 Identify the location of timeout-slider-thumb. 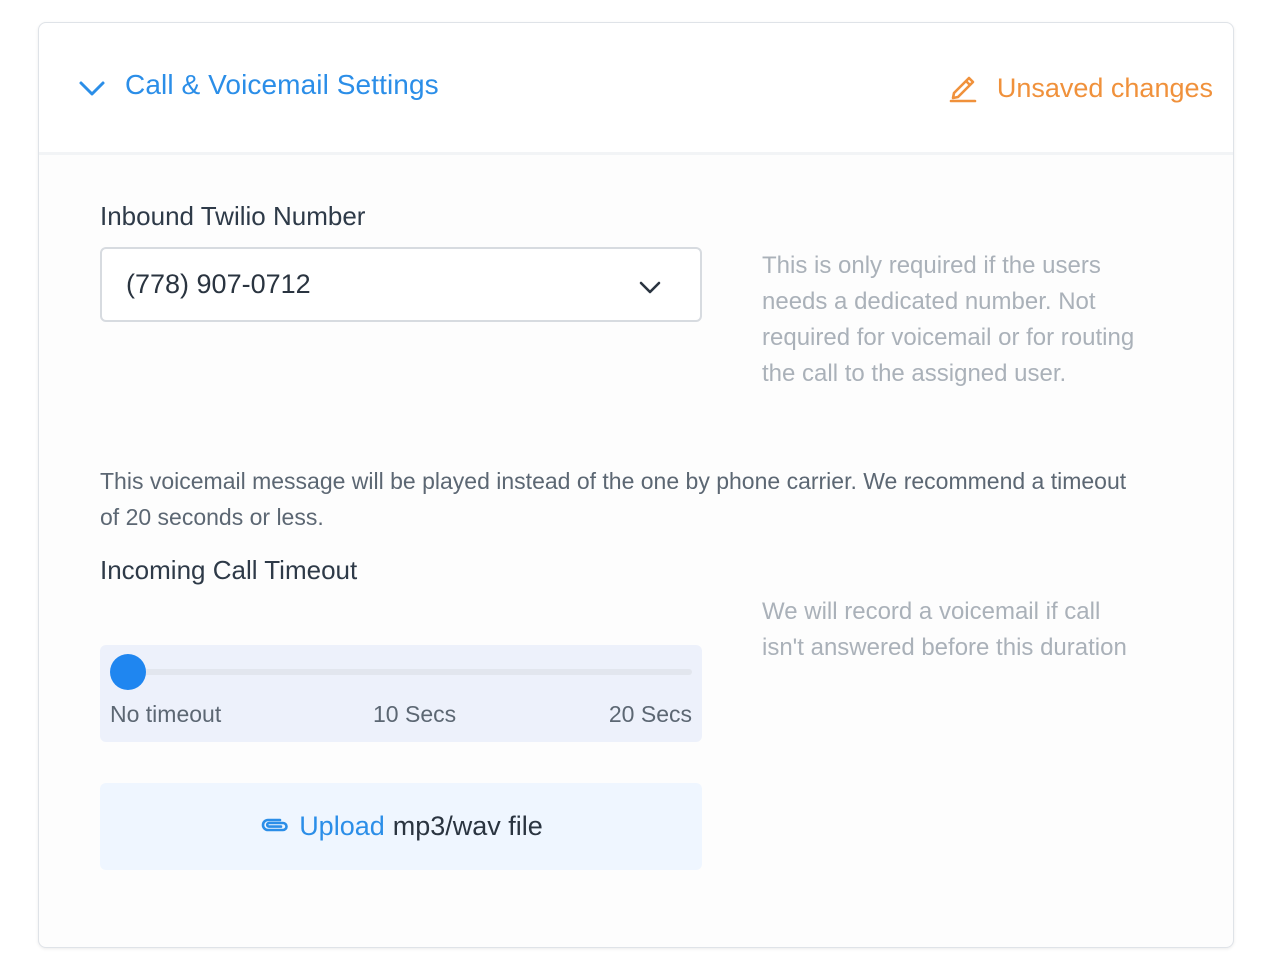
(128, 672).